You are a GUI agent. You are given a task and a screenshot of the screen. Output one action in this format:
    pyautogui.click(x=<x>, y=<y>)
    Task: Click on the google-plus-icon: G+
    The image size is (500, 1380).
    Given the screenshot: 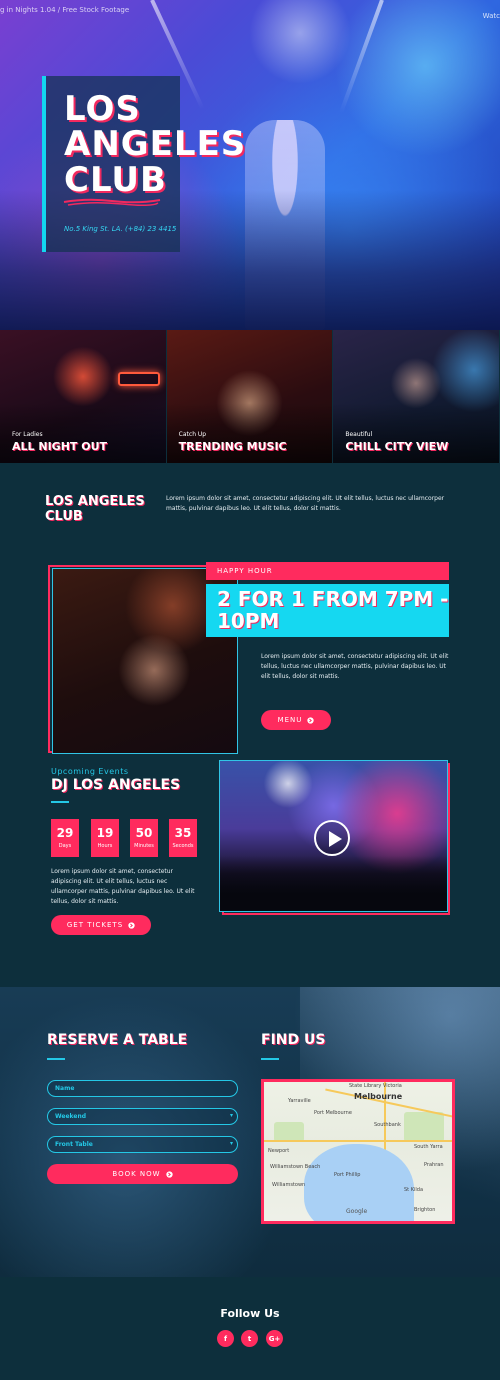 What is the action you would take?
    pyautogui.click(x=274, y=1338)
    